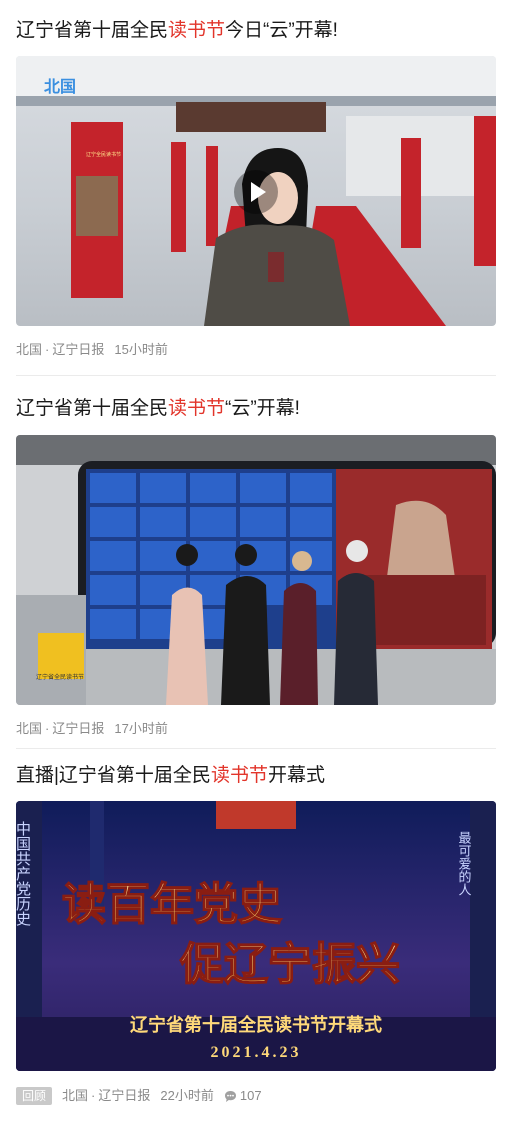 This screenshot has height=1121, width=512. Describe the element at coordinates (34, 1096) in the screenshot. I see `replay-badge: 回顾` at that location.